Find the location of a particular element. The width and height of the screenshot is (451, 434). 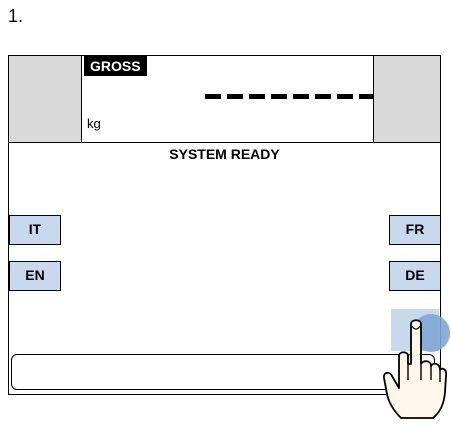

gross-mode-label: GROSS is located at coordinates (115, 66).